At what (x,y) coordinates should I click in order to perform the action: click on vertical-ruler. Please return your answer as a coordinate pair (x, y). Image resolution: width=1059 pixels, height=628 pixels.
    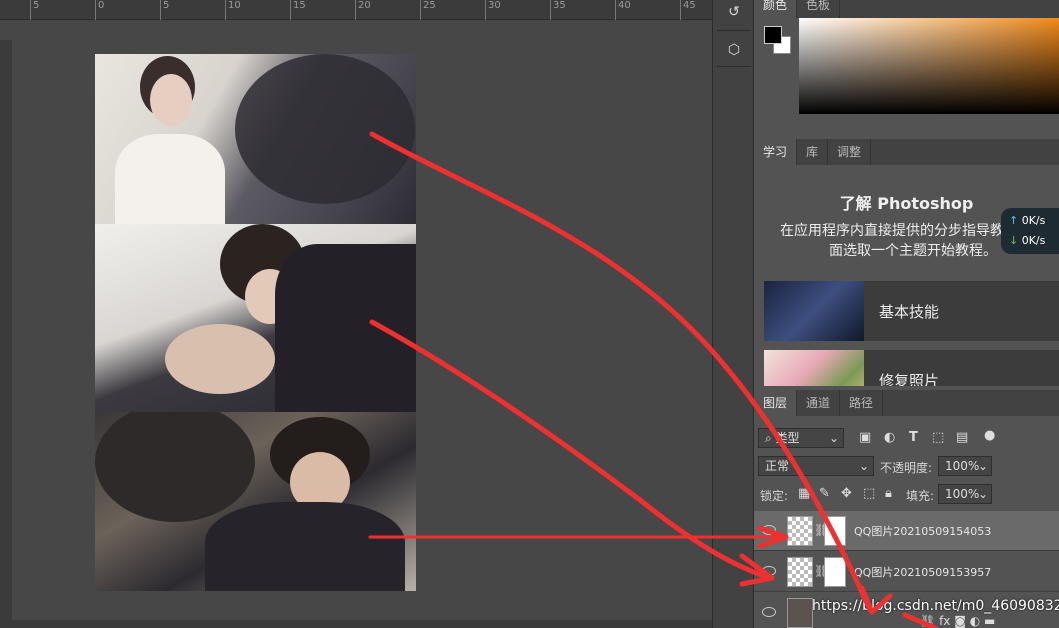
    Looking at the image, I should click on (6, 334).